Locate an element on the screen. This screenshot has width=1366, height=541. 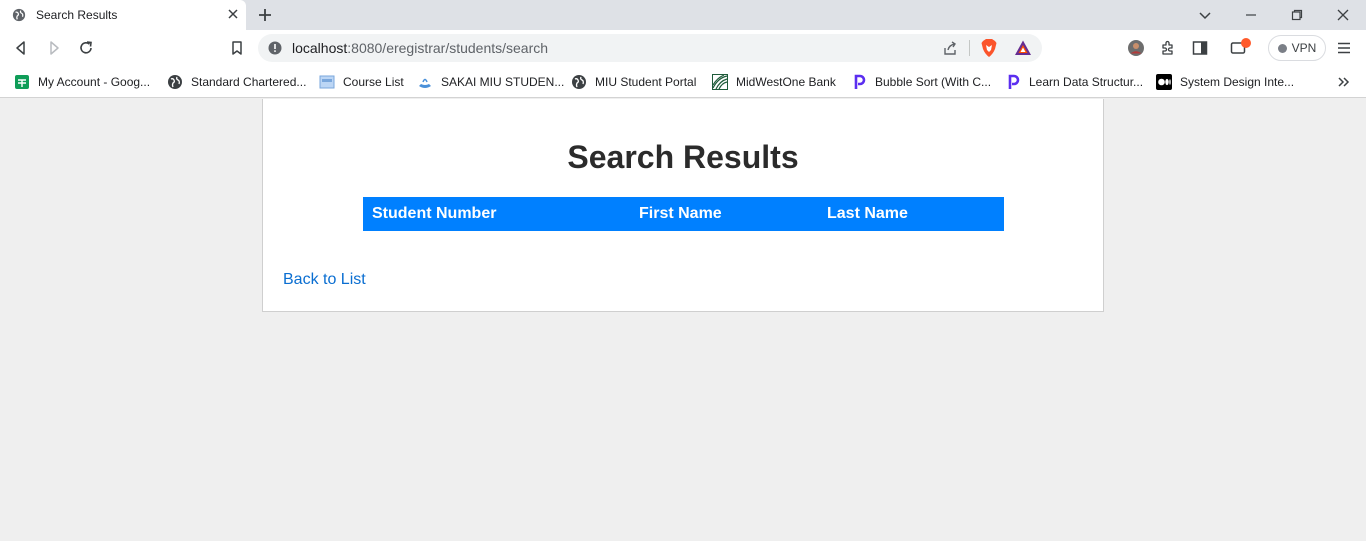
sakai-icon is located at coordinates (425, 83).